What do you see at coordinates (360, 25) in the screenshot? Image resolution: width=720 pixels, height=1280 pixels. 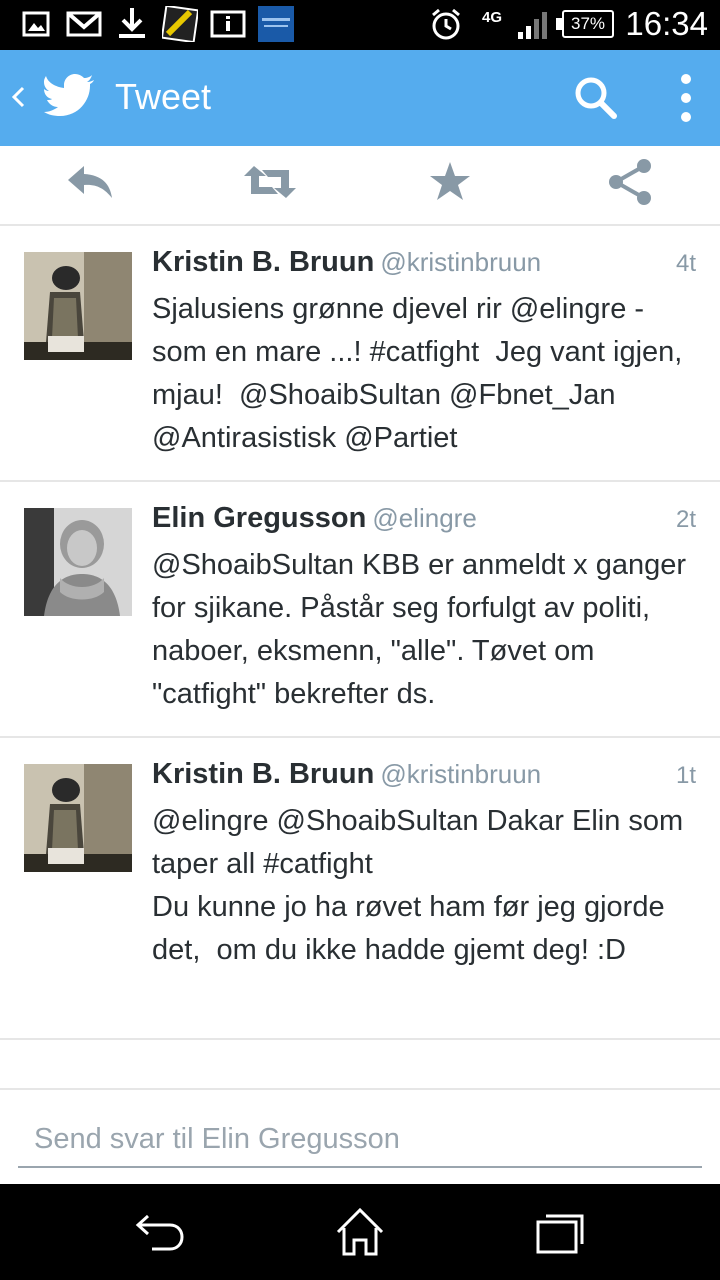 I see `status-bar: 4G 37% 16:34` at bounding box center [360, 25].